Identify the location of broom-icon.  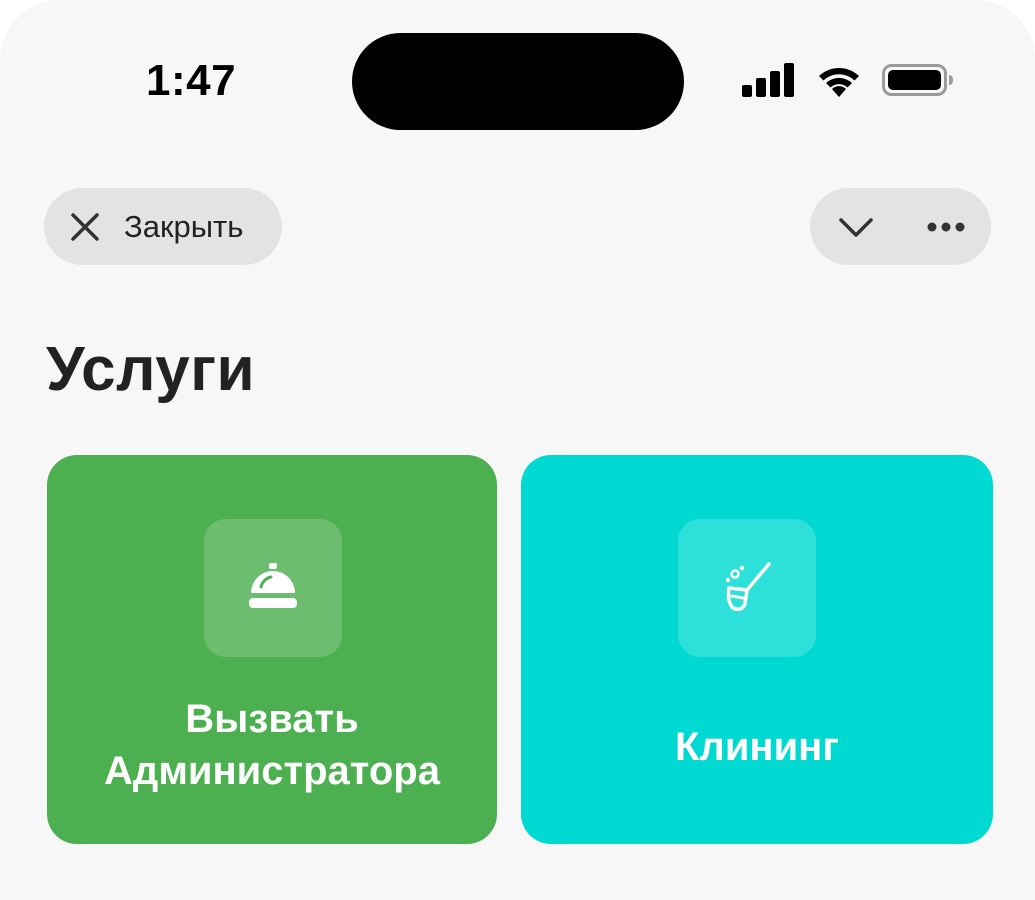
(748, 587).